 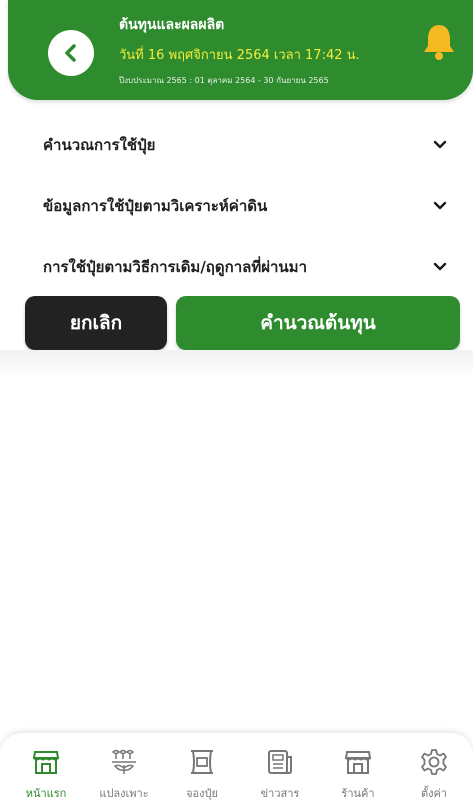 I want to click on accordion-label: การใช้ปุ๋ยตามวิธีการเดิม/ฤดูกาลที่ผ่านมา, so click(x=175, y=267).